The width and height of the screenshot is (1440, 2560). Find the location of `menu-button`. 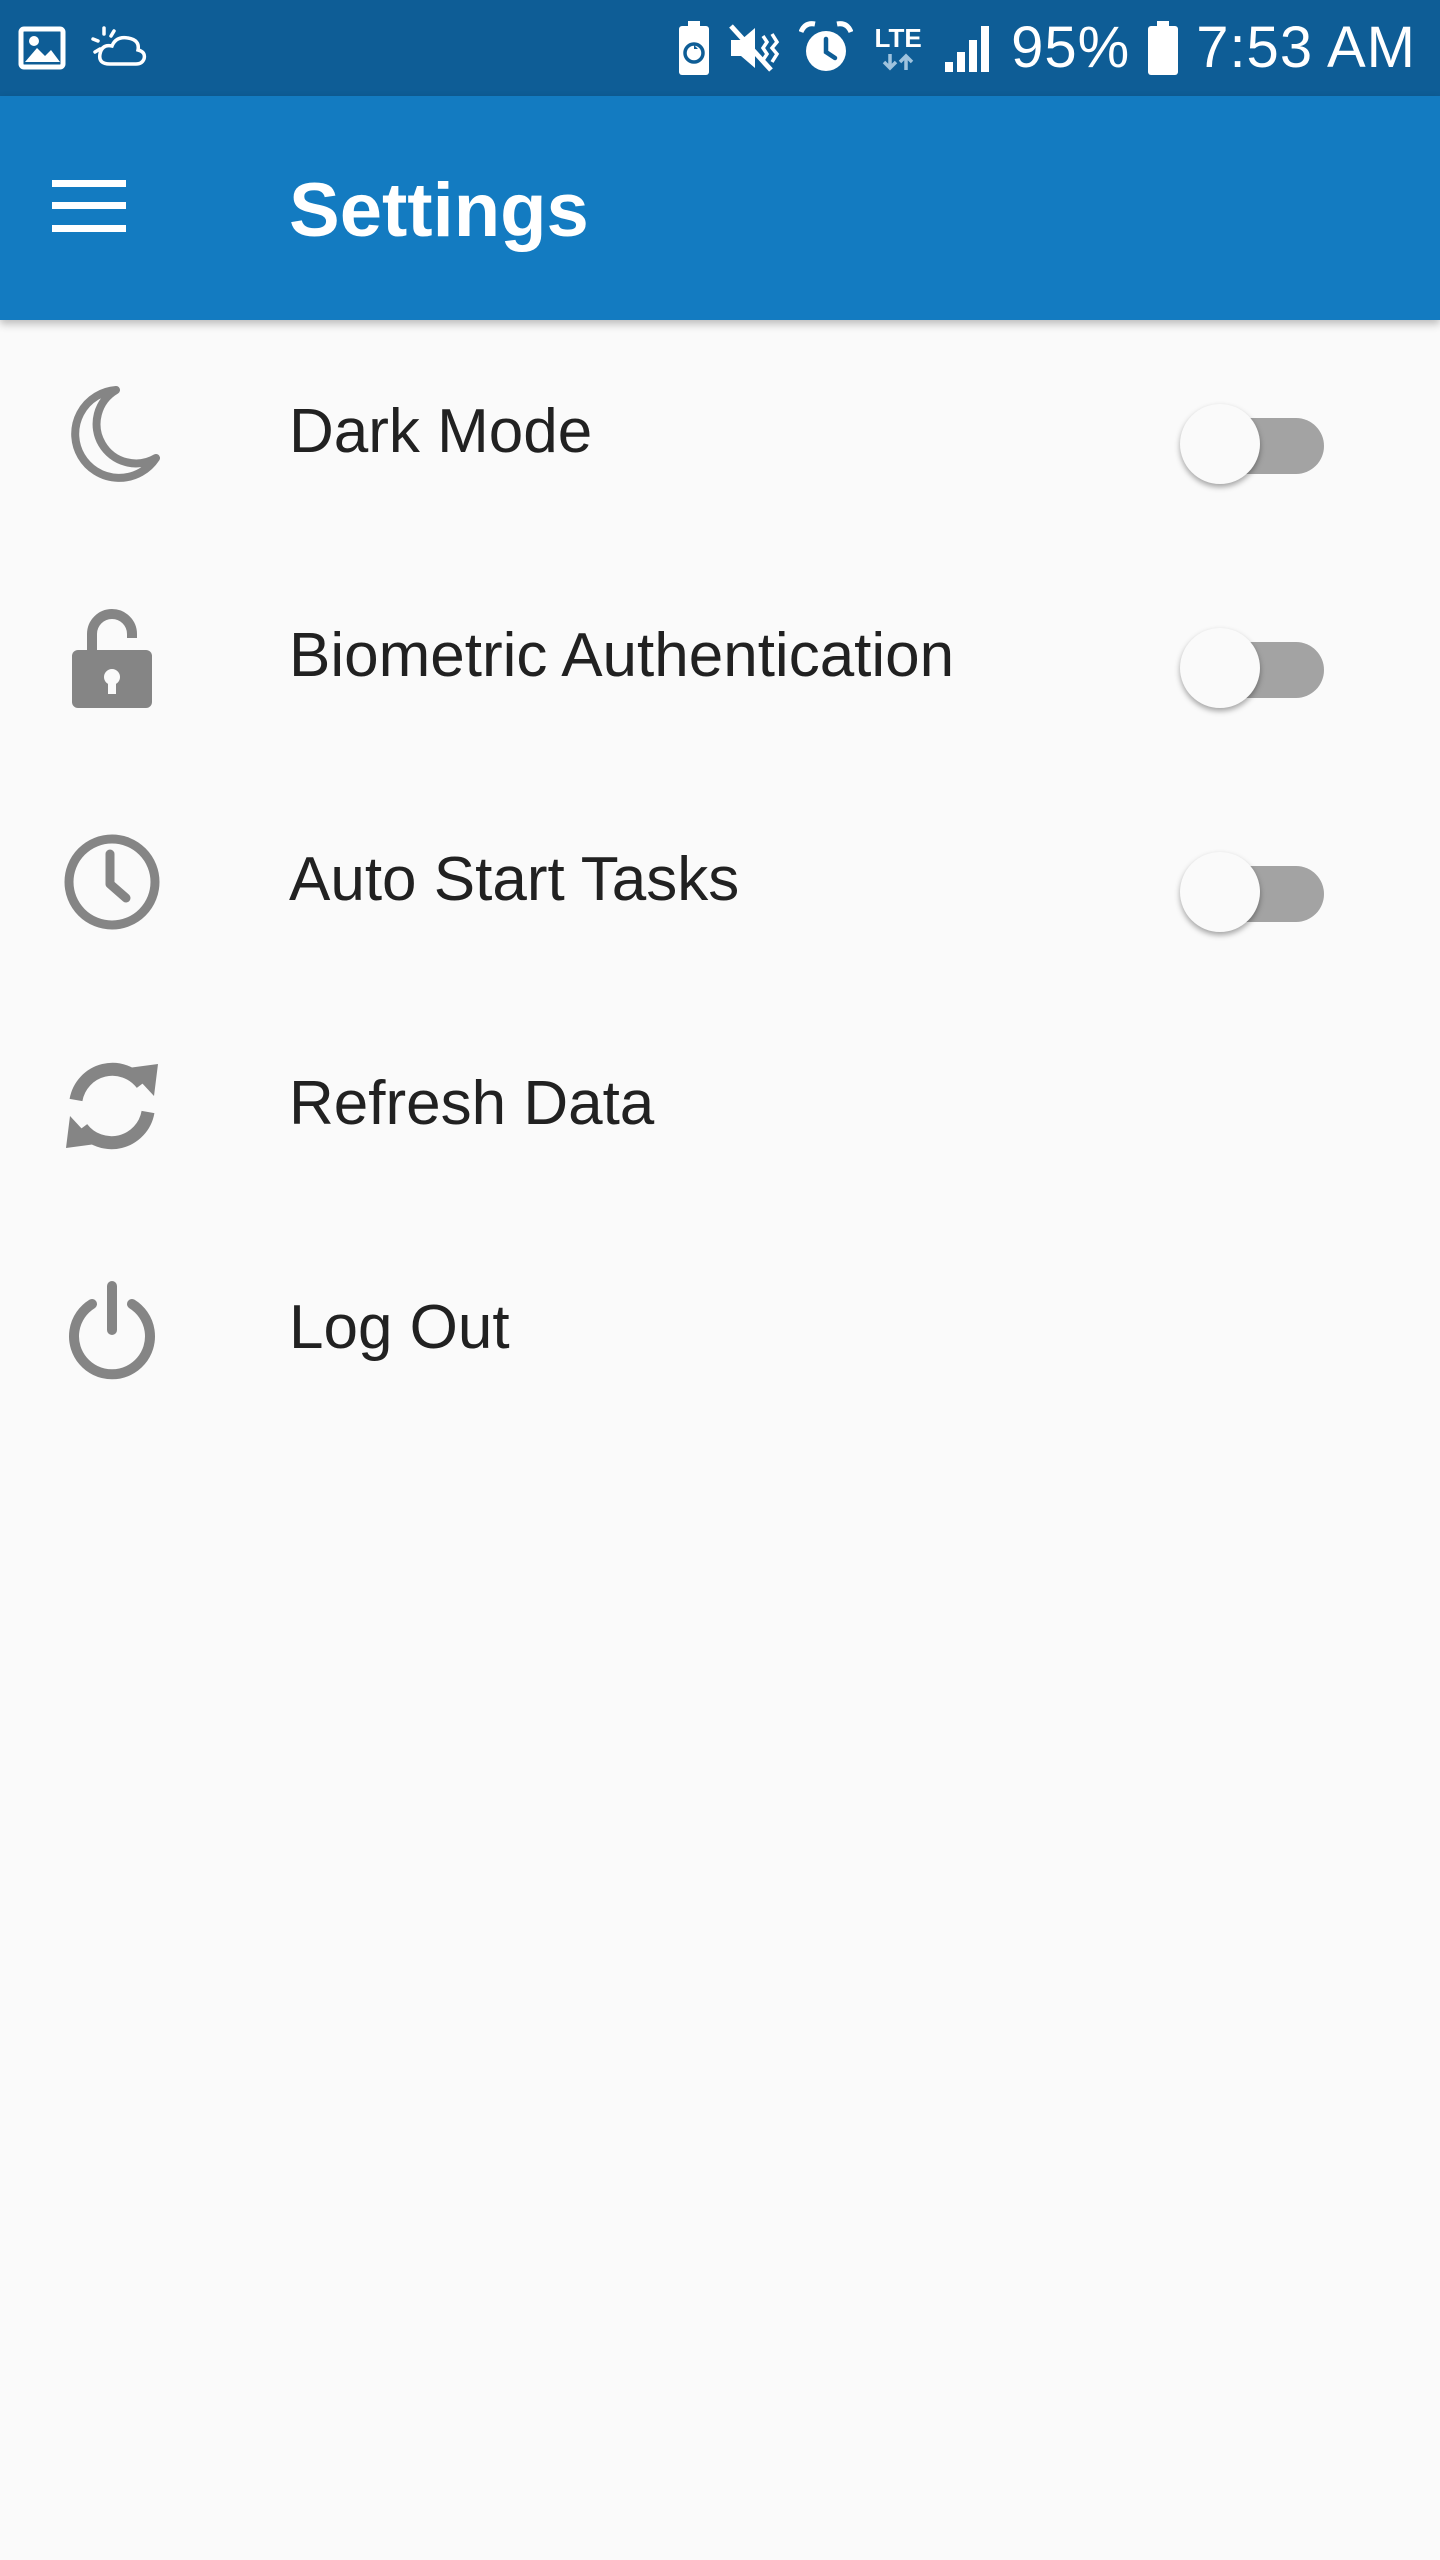

menu-button is located at coordinates (112, 208).